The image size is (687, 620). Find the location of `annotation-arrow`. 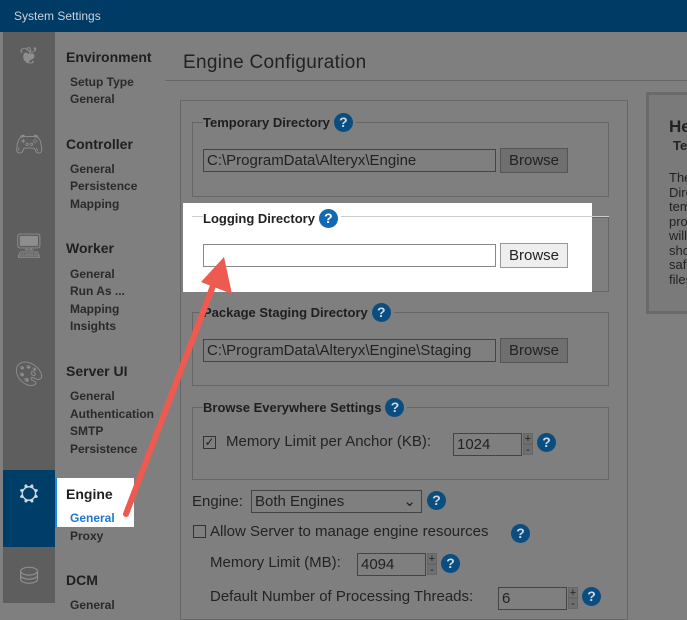

annotation-arrow is located at coordinates (177, 387).